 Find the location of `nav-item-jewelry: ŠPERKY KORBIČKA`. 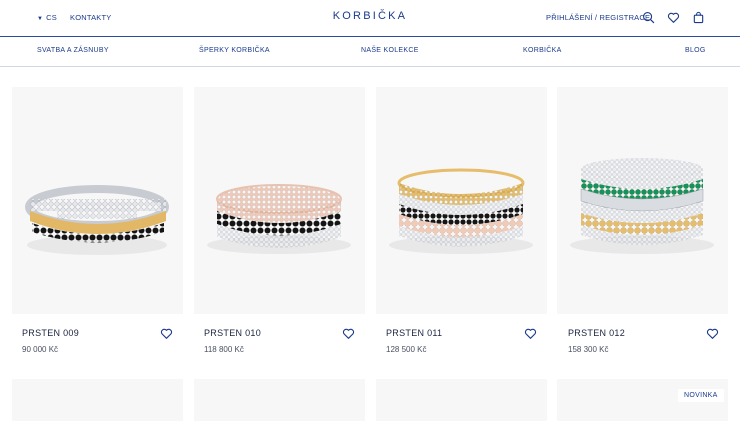

nav-item-jewelry: ŠPERKY KORBIČKA is located at coordinates (234, 50).